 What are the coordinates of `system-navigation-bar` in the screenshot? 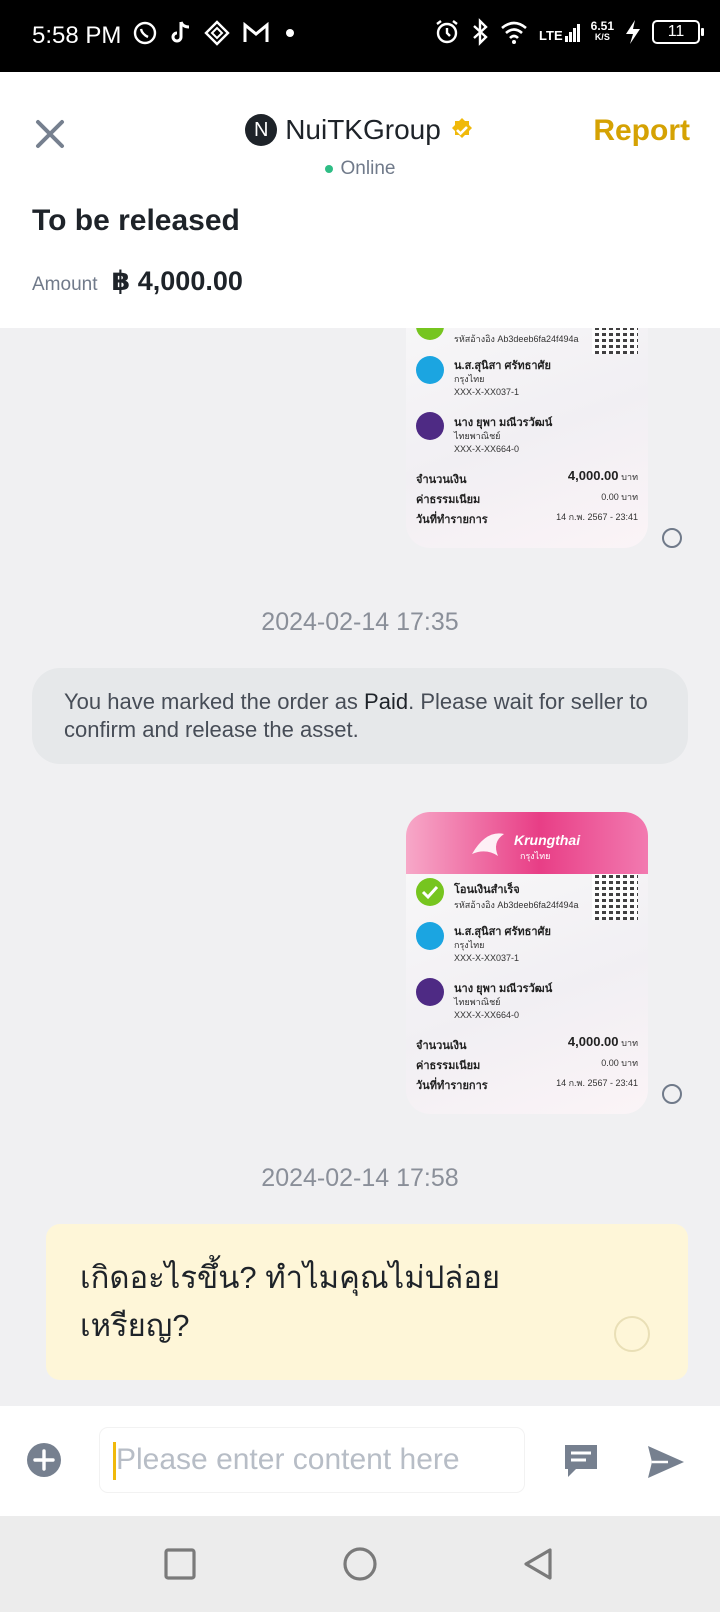 It's located at (360, 1564).